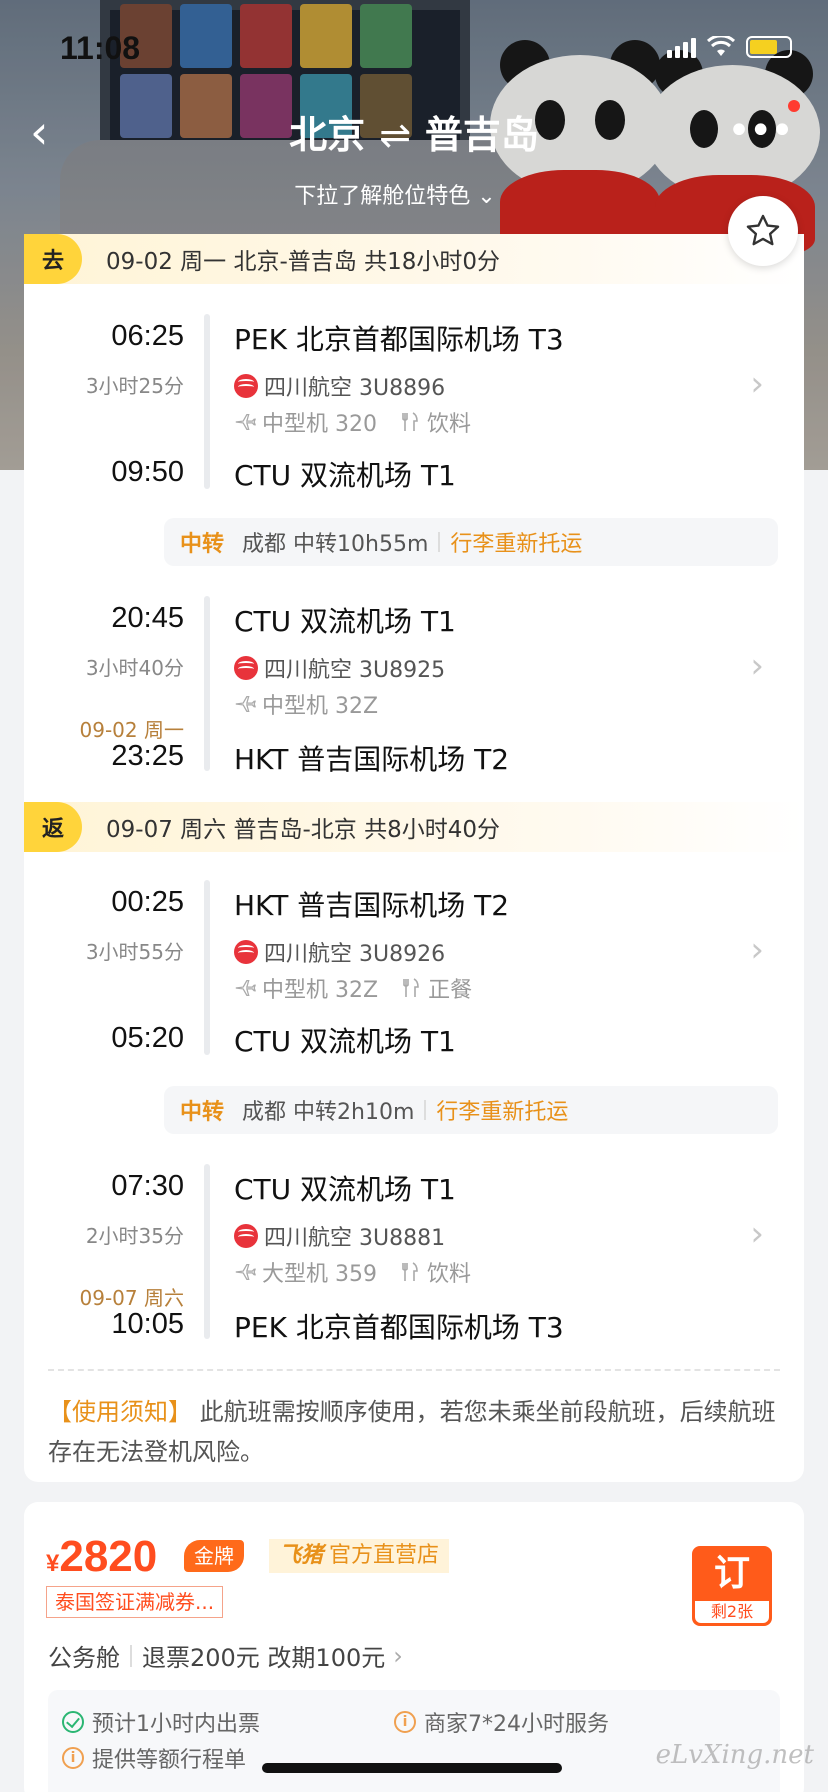 The height and width of the screenshot is (1792, 828). Describe the element at coordinates (147, 756) in the screenshot. I see `arrival-time: 23:25` at that location.